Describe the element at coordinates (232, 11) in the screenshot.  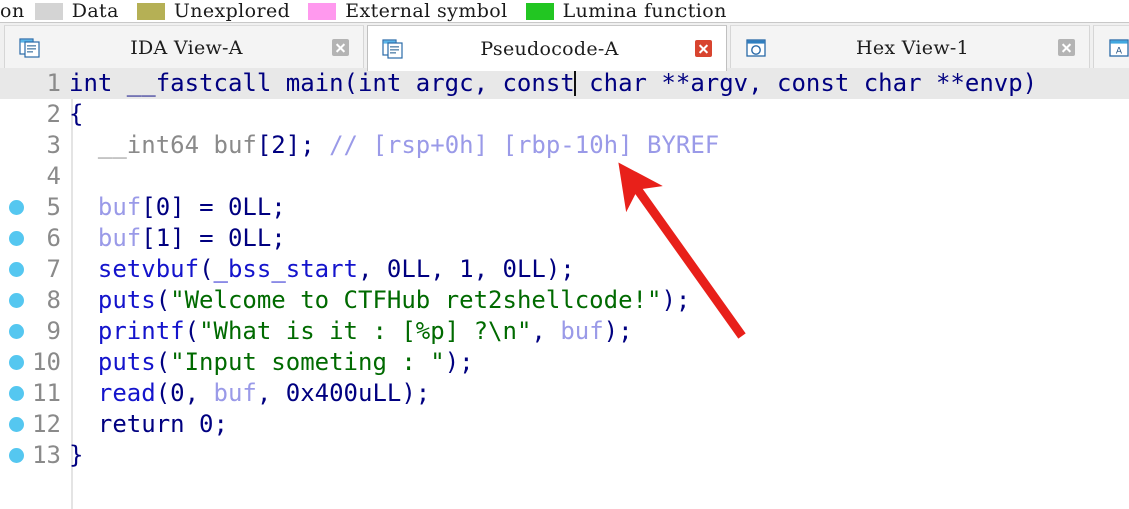
I see `legend-label: Unexplored` at that location.